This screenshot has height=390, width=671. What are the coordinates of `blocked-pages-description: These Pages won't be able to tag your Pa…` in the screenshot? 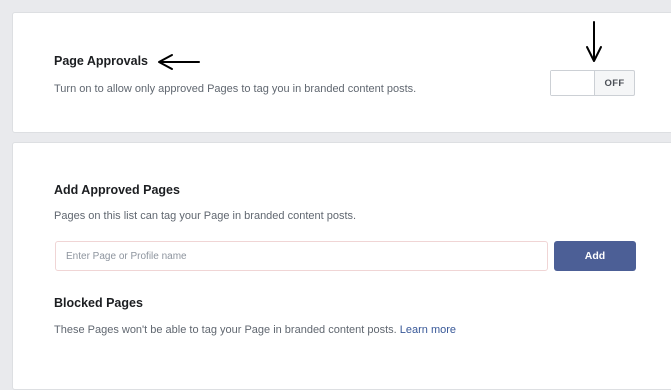 It's located at (225, 330).